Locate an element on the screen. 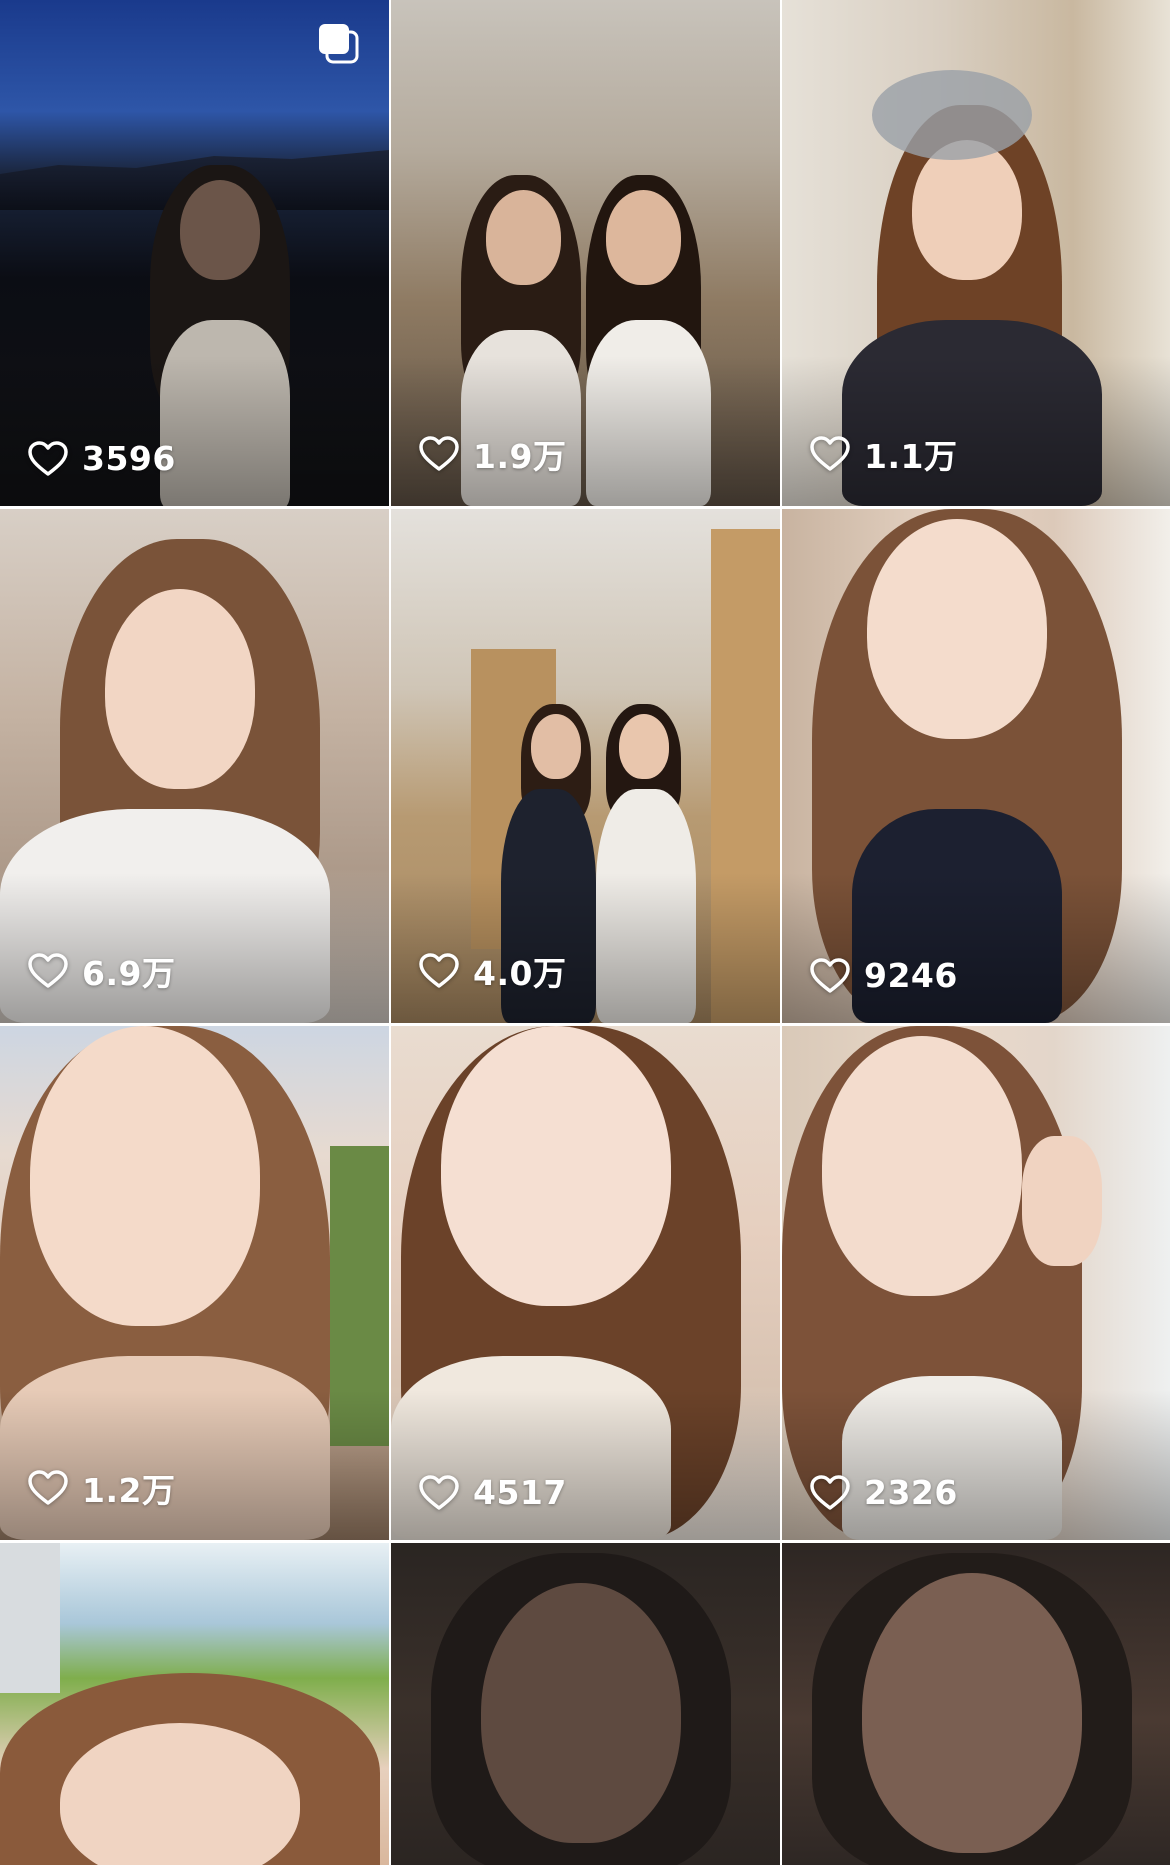 This screenshot has height=1872, width=1170. like-count: 6.9万 is located at coordinates (101, 971).